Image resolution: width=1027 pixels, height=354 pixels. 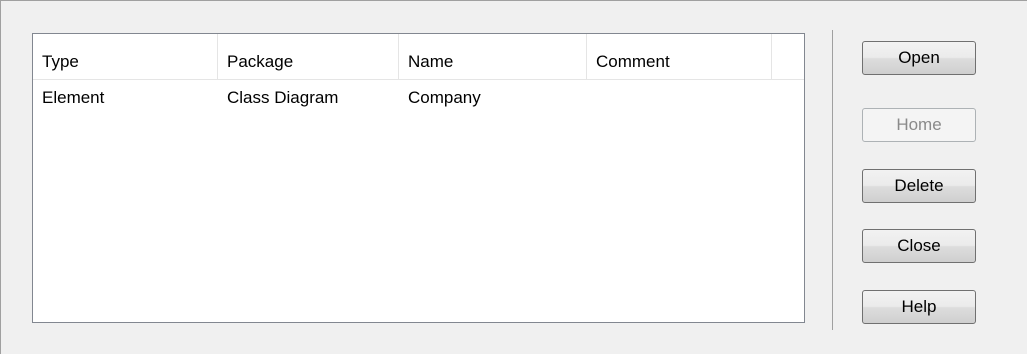 What do you see at coordinates (919, 58) in the screenshot?
I see `open-button: Open` at bounding box center [919, 58].